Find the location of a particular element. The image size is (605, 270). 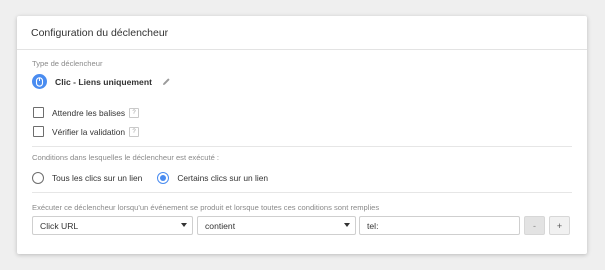

mouse-click-icon is located at coordinates (39, 81).